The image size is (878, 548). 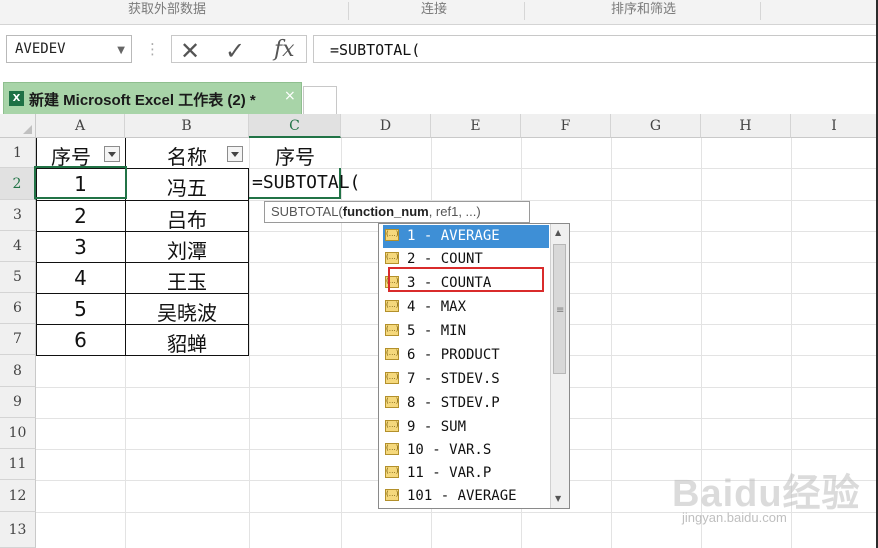 What do you see at coordinates (558, 498) in the screenshot?
I see `scroll-down-icon: ▼` at bounding box center [558, 498].